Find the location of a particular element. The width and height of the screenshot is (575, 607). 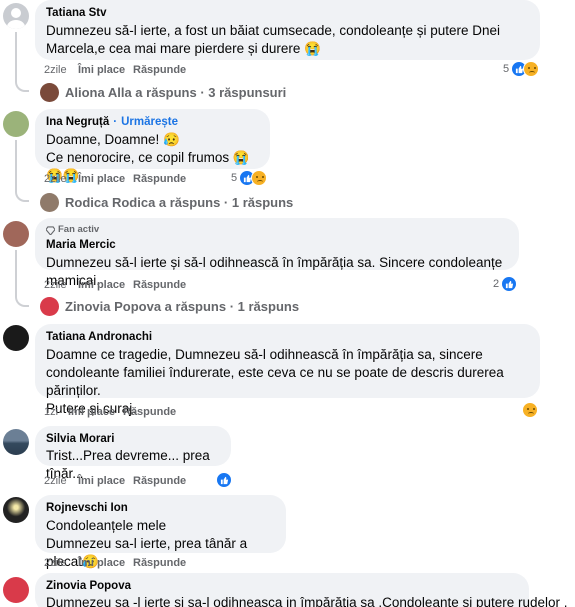

reaction-summary: 2 is located at coordinates (505, 284).